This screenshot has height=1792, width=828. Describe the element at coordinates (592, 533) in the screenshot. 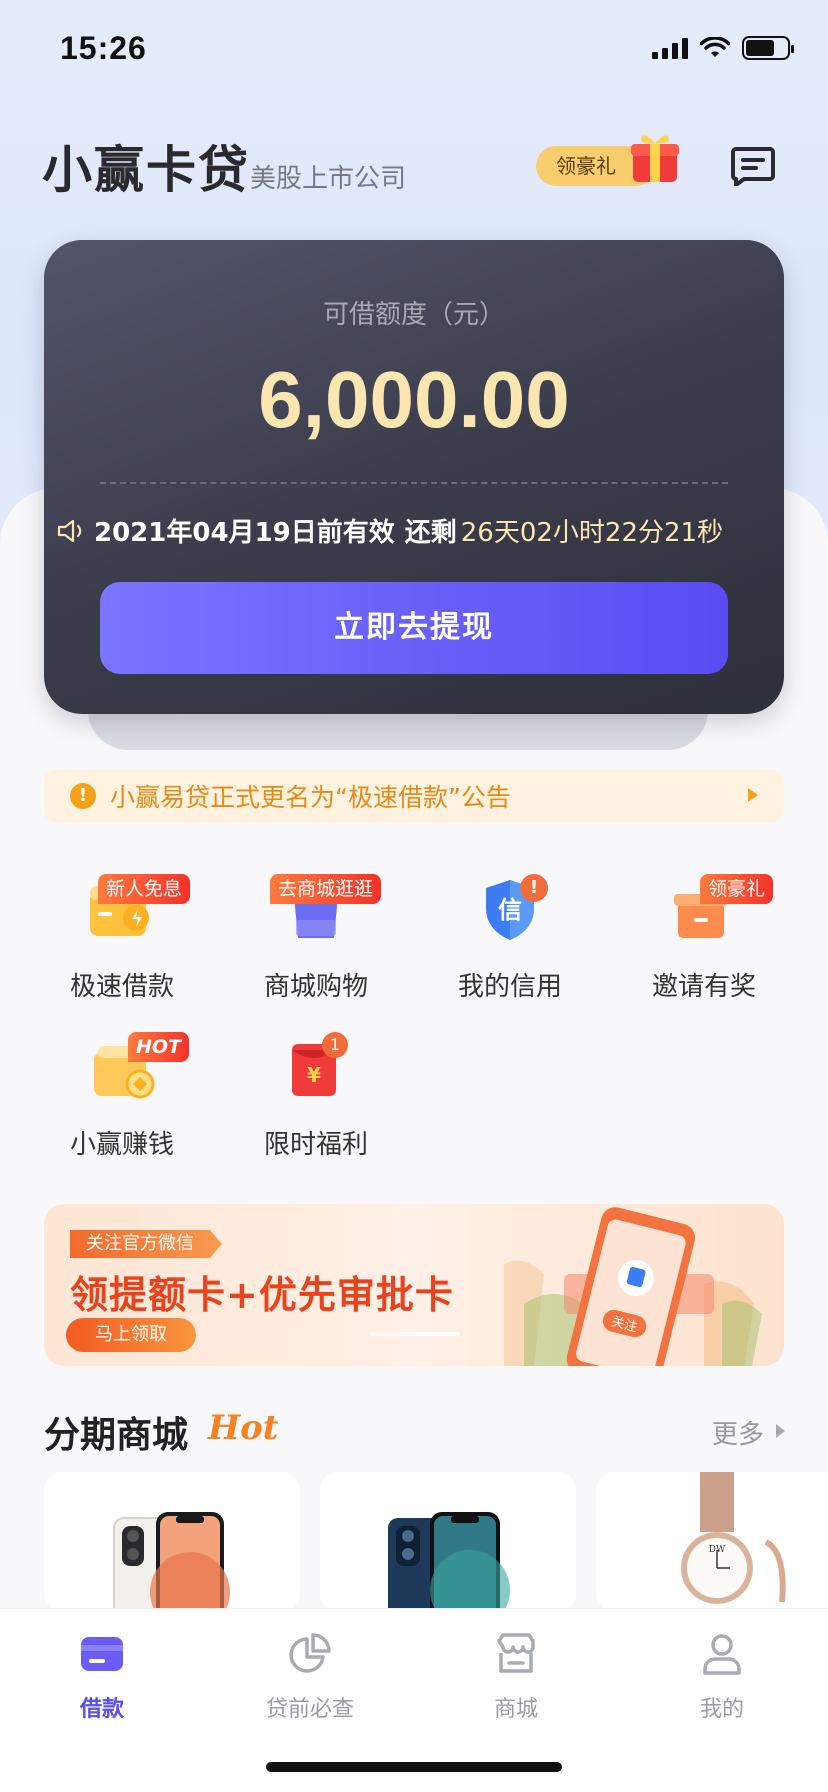

I see `remain-countdown: 26天02小时22分21秒` at that location.